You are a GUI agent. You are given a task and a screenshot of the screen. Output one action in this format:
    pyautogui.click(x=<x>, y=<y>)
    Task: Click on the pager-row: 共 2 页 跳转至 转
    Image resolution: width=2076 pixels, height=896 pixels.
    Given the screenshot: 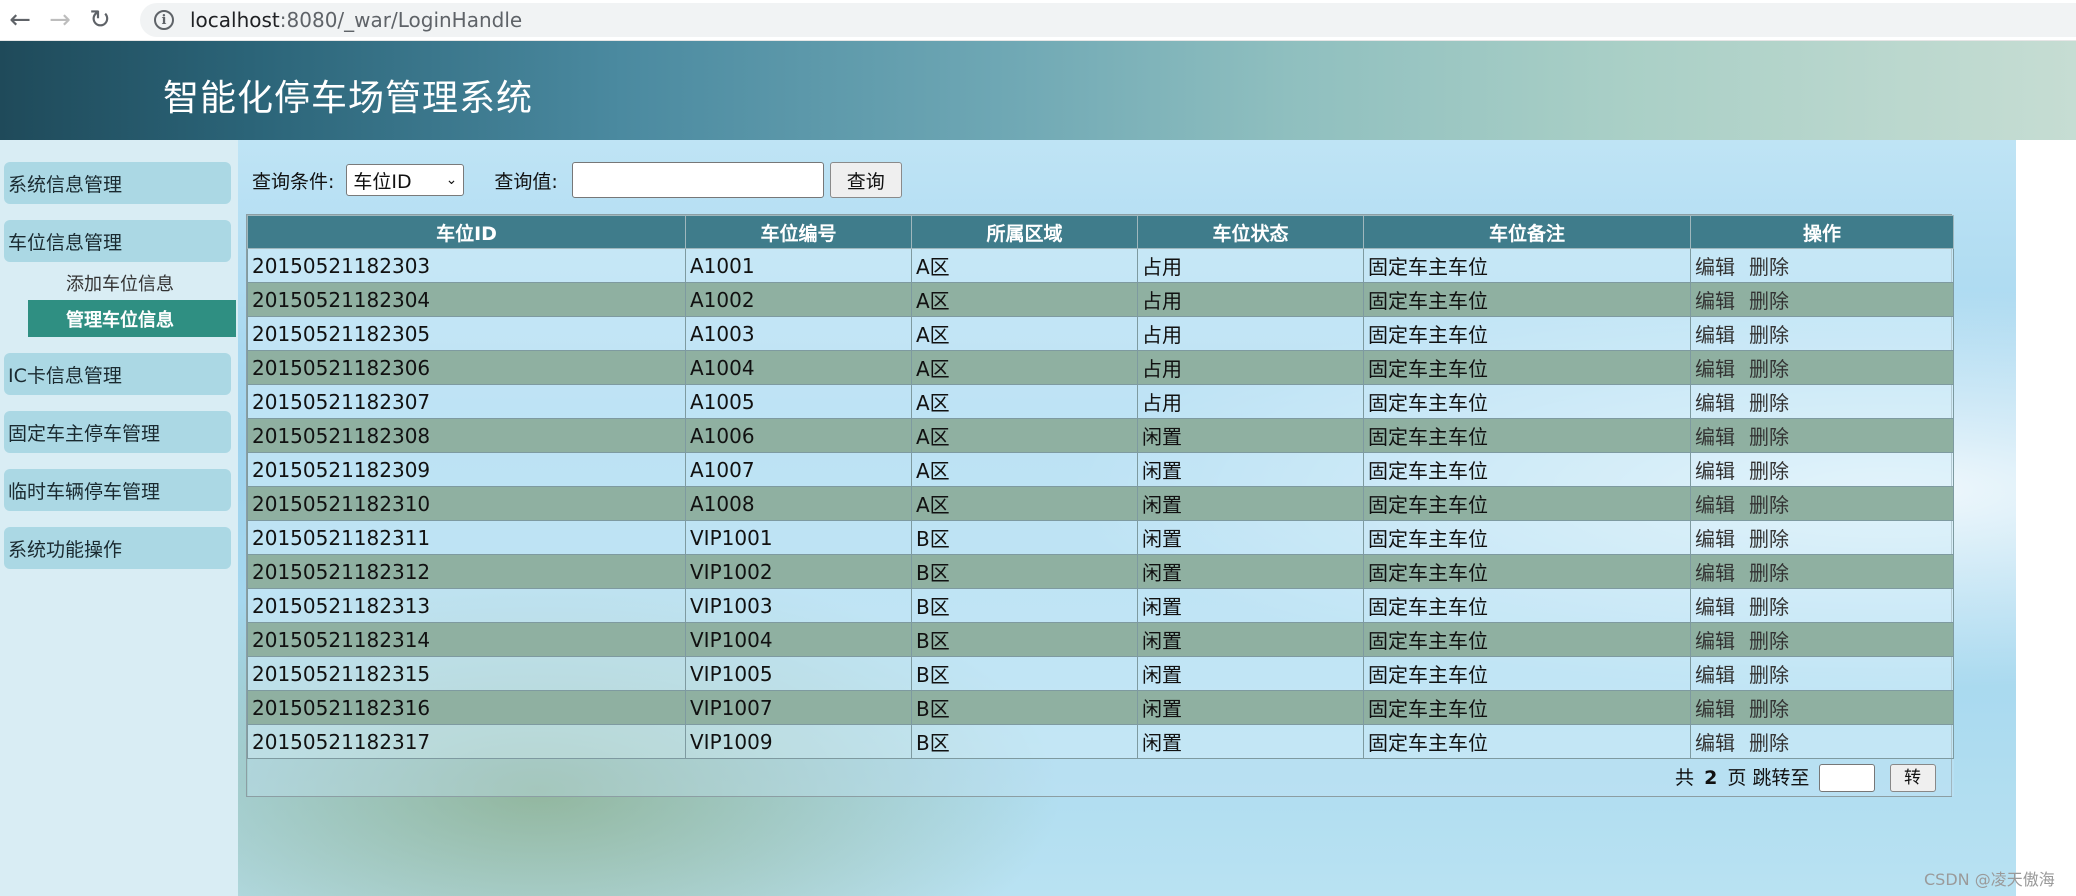 What is the action you would take?
    pyautogui.click(x=1100, y=777)
    